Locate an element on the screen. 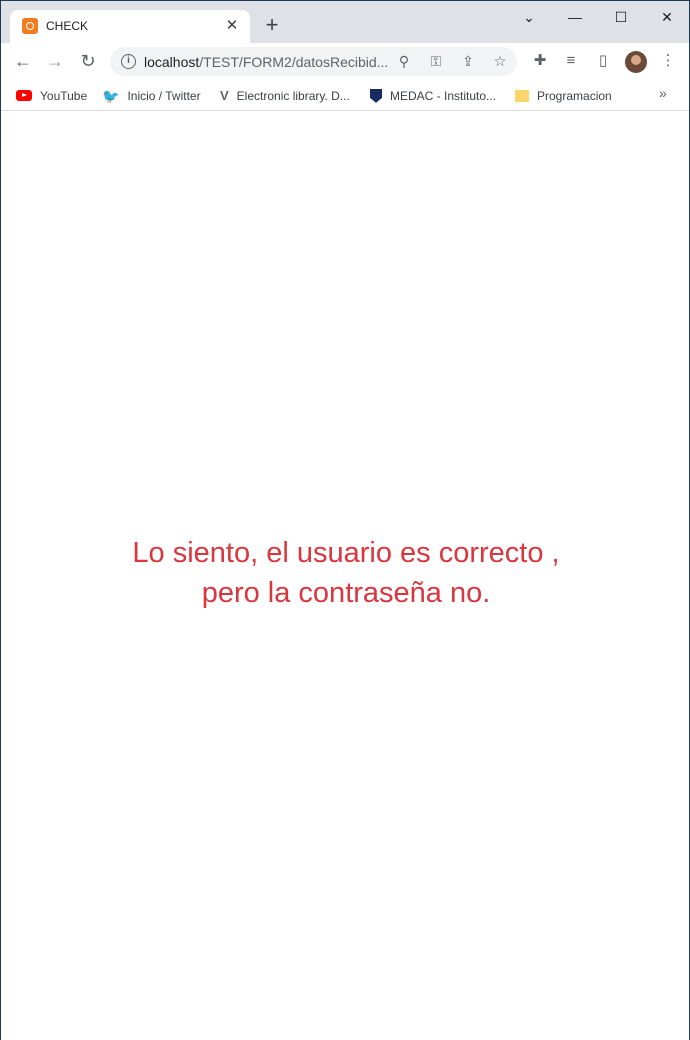 The height and width of the screenshot is (1040, 690). bookmark-youtube: YouTube is located at coordinates (51, 95).